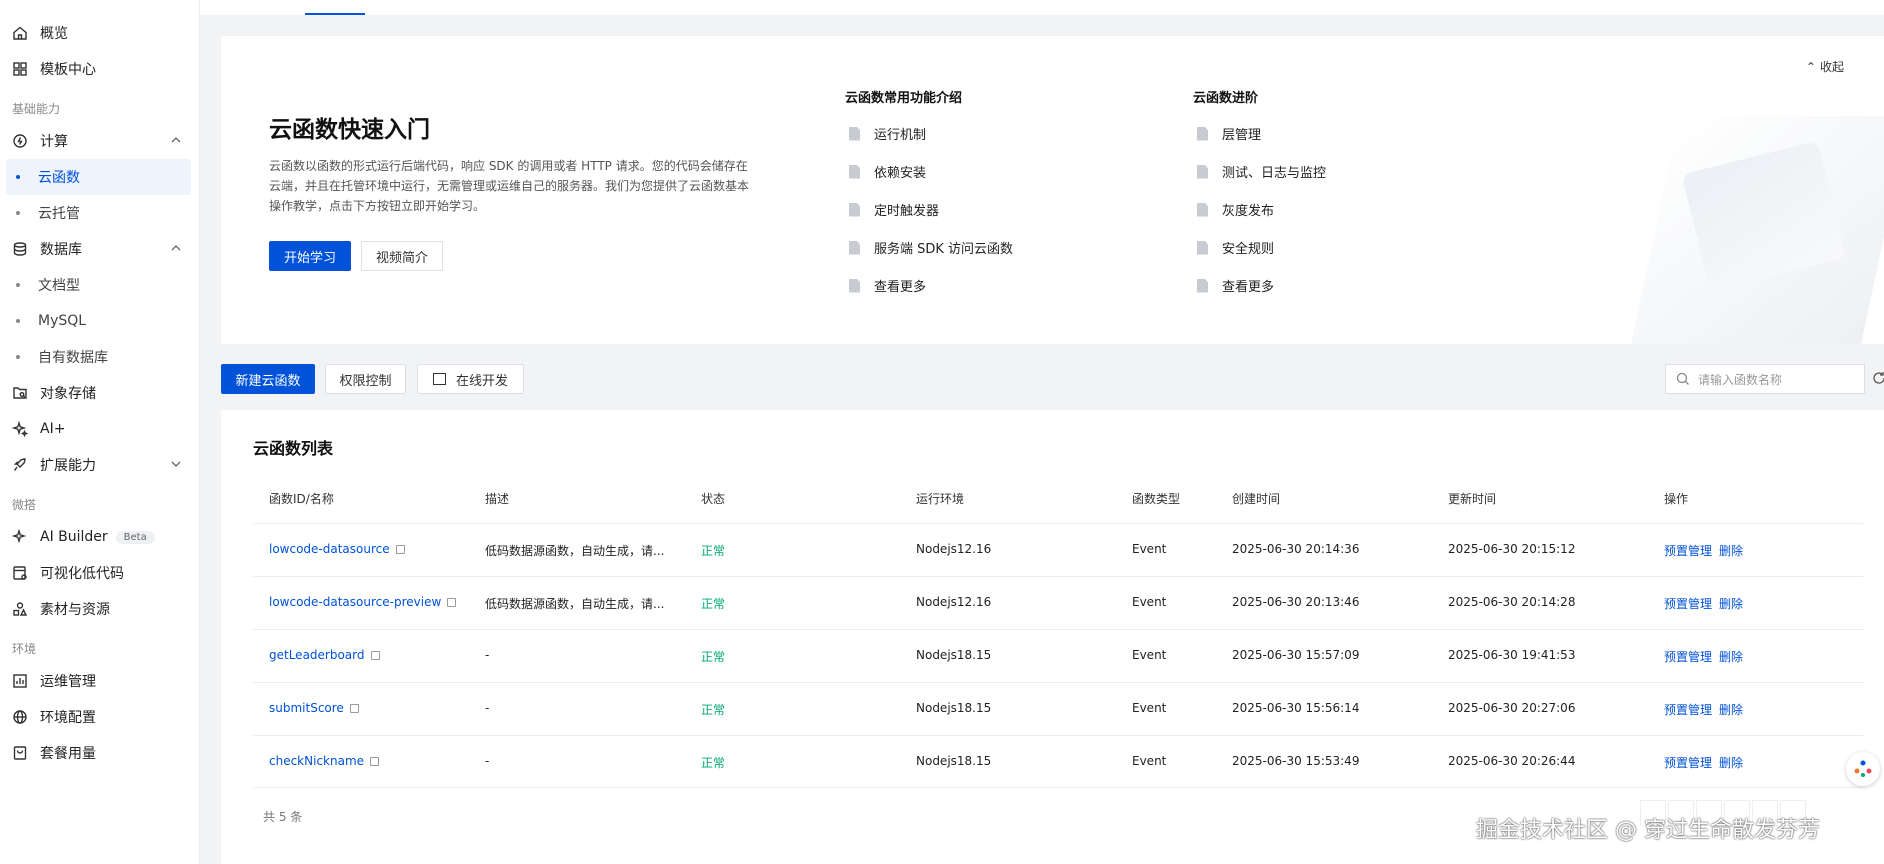 The width and height of the screenshot is (1884, 864). Describe the element at coordinates (99, 357) in the screenshot. I see `sidebar-item-own-db: 自有数据库` at that location.